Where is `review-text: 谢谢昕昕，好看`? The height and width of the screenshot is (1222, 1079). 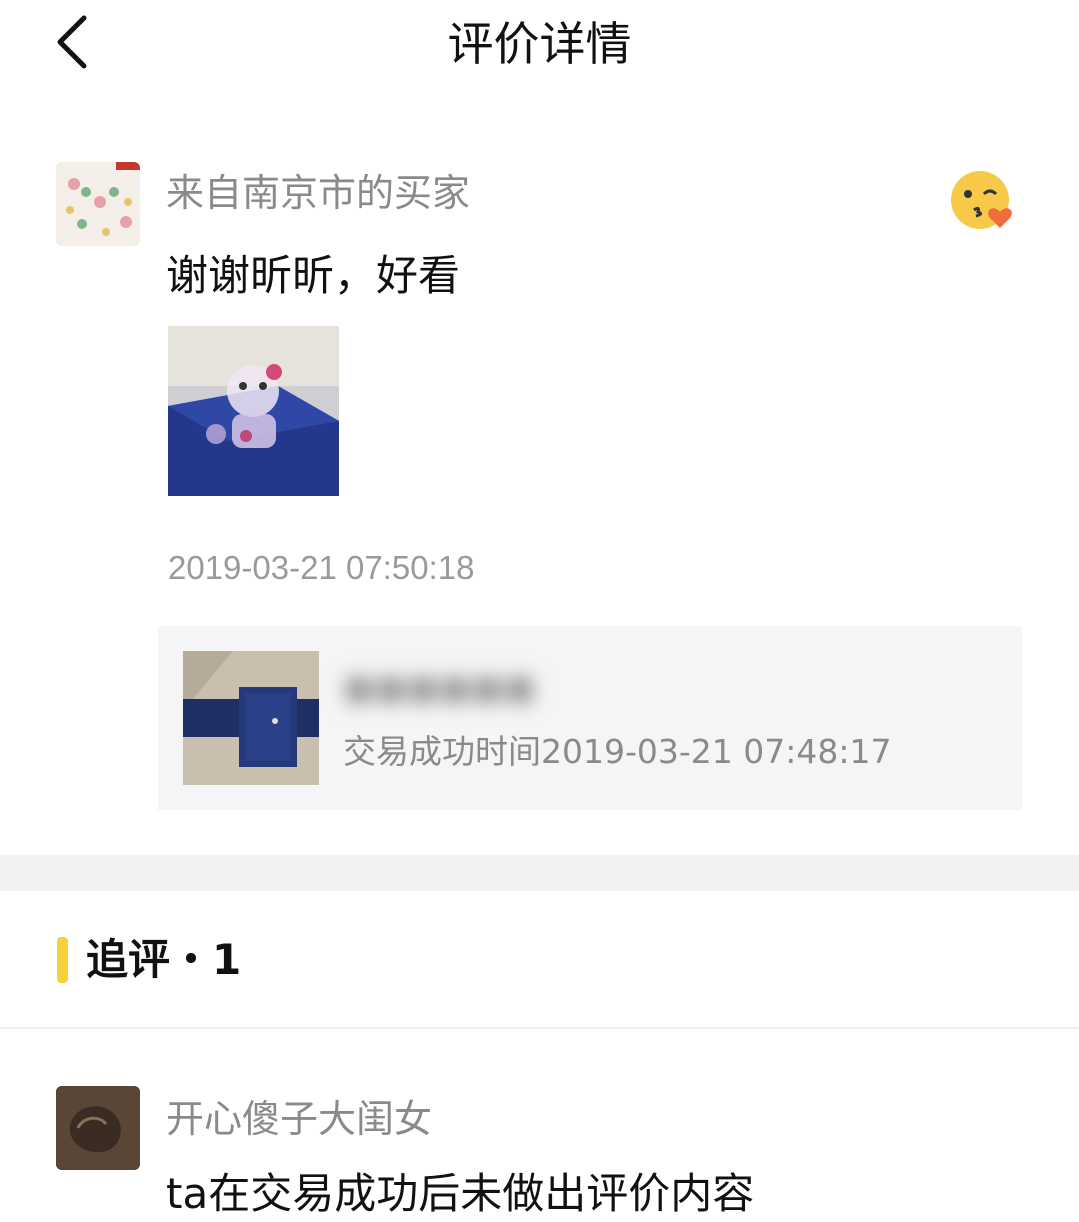 review-text: 谢谢昕昕，好看 is located at coordinates (313, 275).